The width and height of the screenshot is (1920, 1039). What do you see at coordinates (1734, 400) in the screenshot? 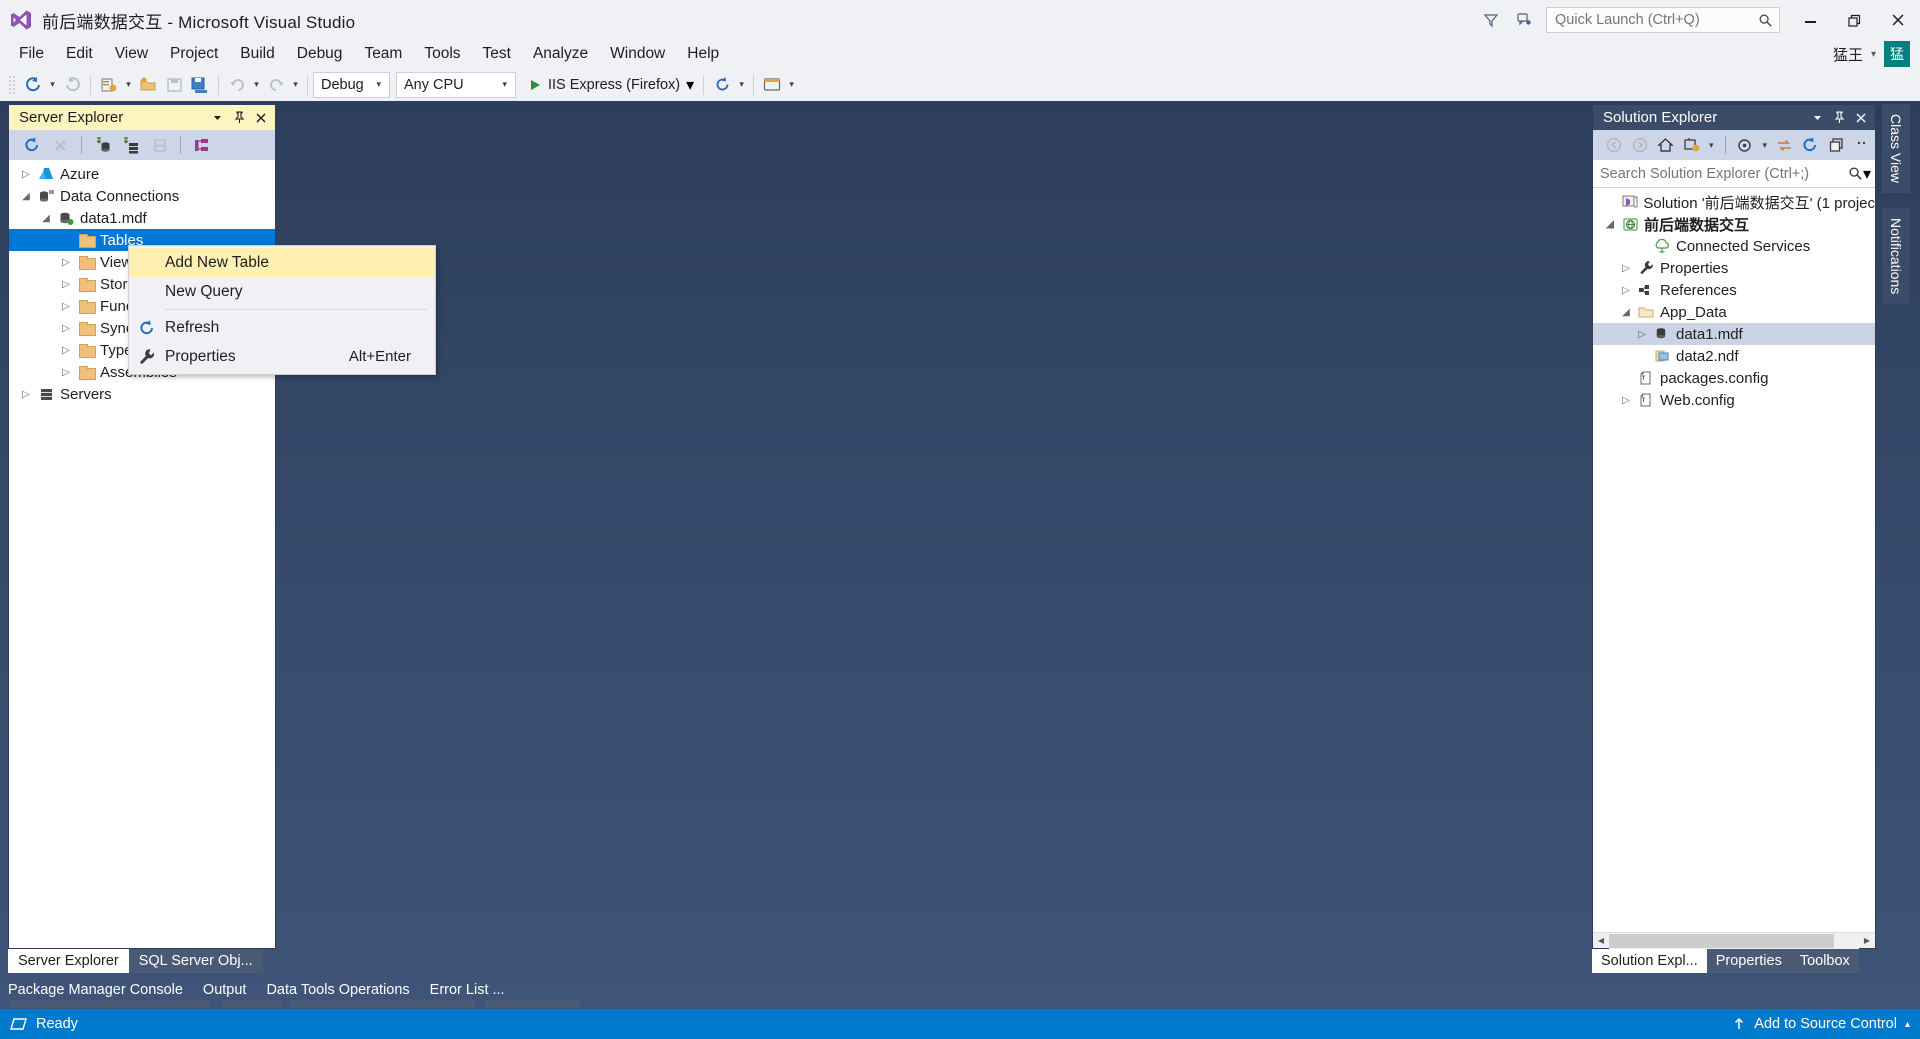
I see `tree-node-web-config: ▷ Web.config` at bounding box center [1734, 400].